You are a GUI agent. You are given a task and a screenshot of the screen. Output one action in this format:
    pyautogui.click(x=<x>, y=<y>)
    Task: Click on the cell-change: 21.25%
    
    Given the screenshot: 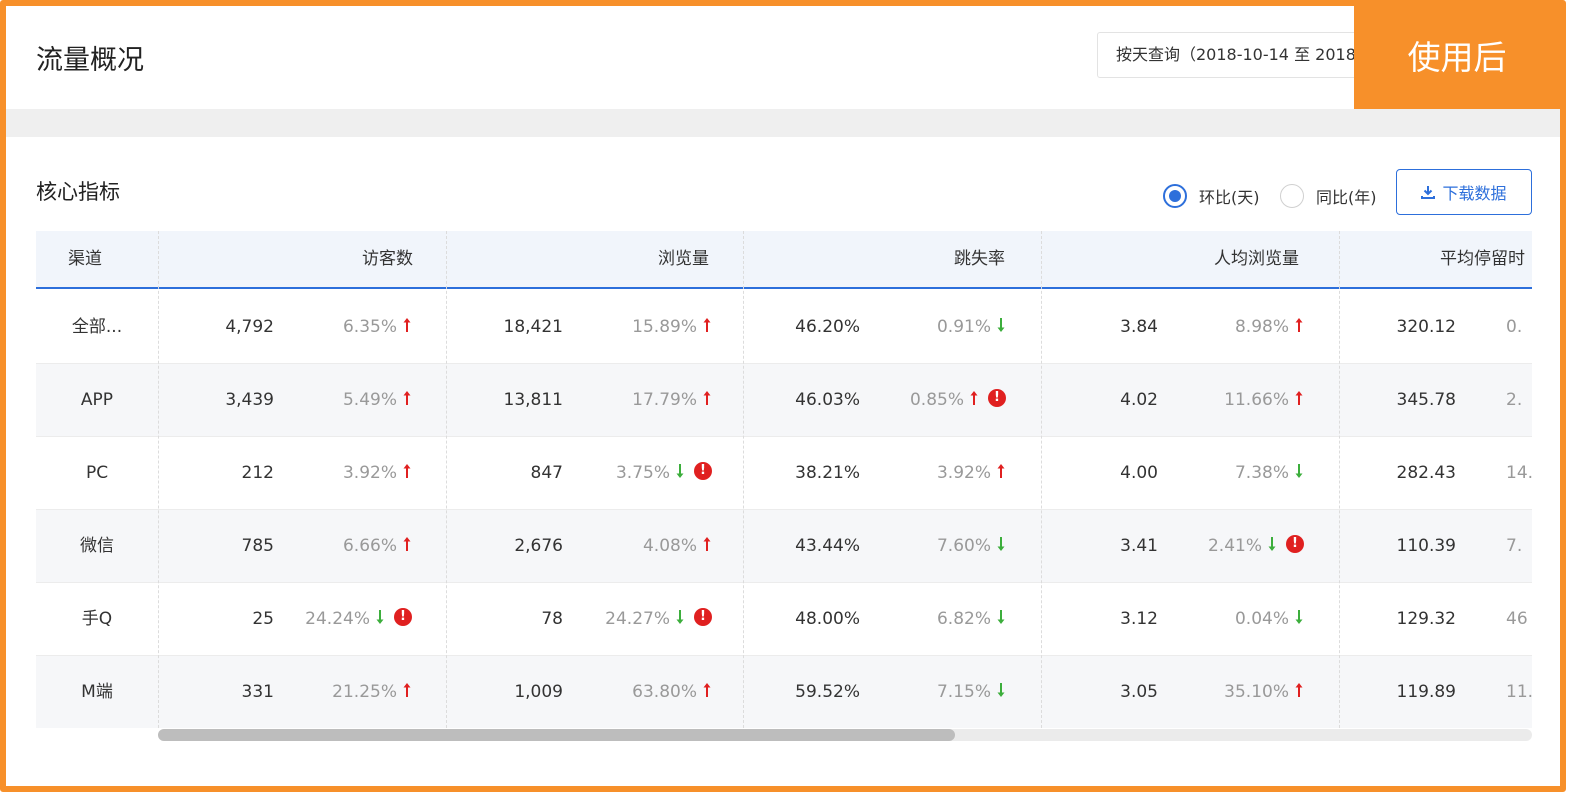 What is the action you would take?
    pyautogui.click(x=372, y=692)
    